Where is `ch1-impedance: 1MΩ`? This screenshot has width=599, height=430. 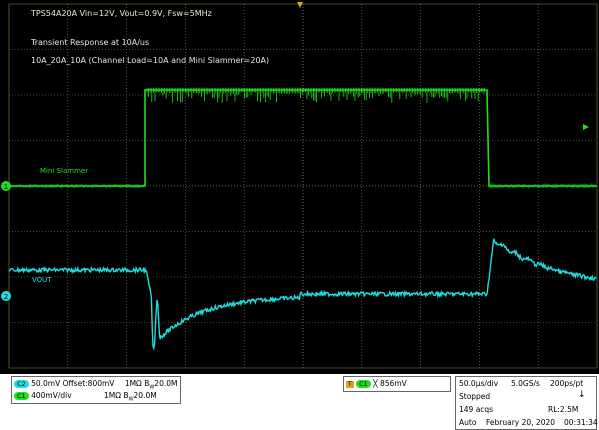 ch1-impedance: 1MΩ is located at coordinates (113, 395).